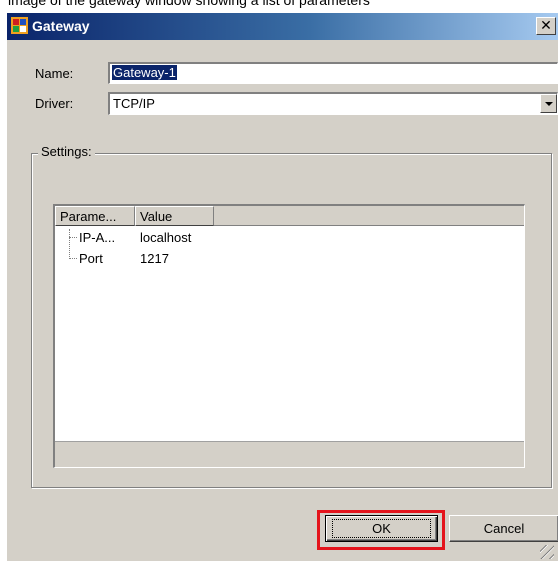 This screenshot has width=558, height=561. What do you see at coordinates (166, 237) in the screenshot?
I see `value-cell: localhost` at bounding box center [166, 237].